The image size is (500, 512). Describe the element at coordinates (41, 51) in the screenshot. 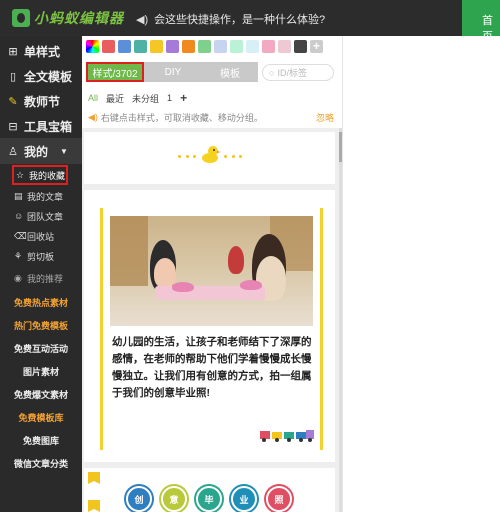

I see `nav-single-style: ⊞ 单样式` at that location.